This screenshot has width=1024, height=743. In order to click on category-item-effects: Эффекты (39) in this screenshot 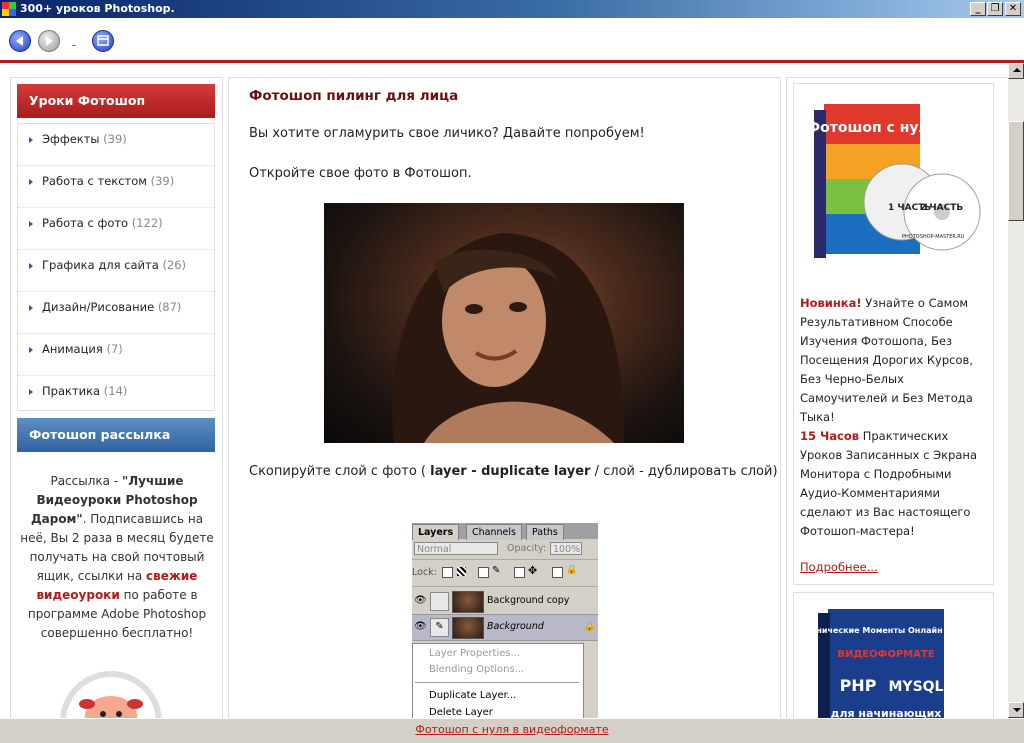, I will do `click(116, 145)`.